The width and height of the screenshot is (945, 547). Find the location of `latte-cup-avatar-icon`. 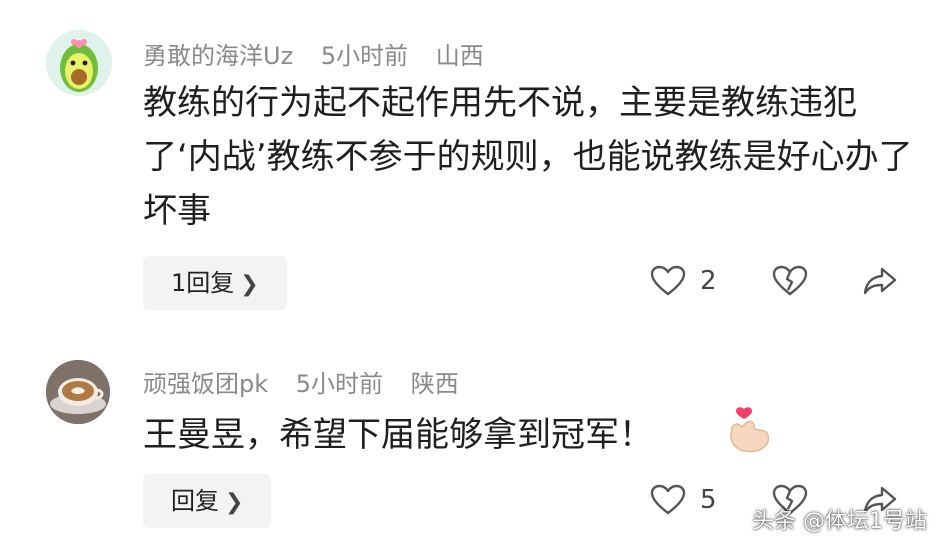

latte-cup-avatar-icon is located at coordinates (78, 392).